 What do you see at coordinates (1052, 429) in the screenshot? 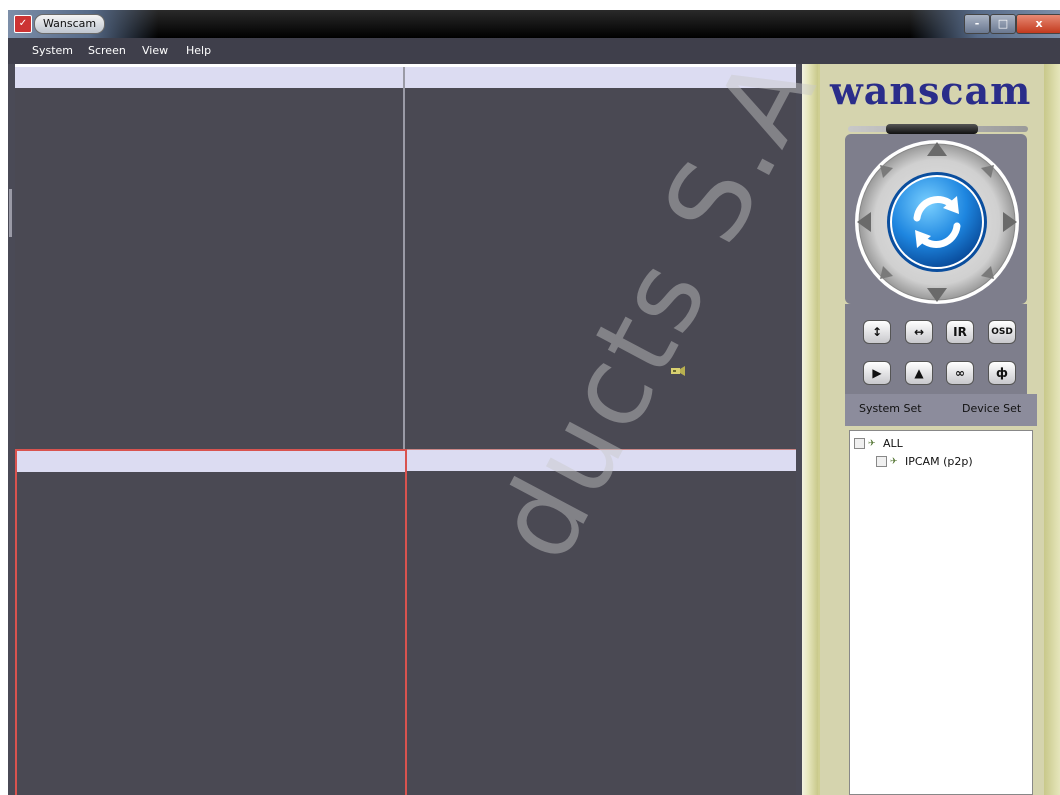
I see `panel-stripe-right` at bounding box center [1052, 429].